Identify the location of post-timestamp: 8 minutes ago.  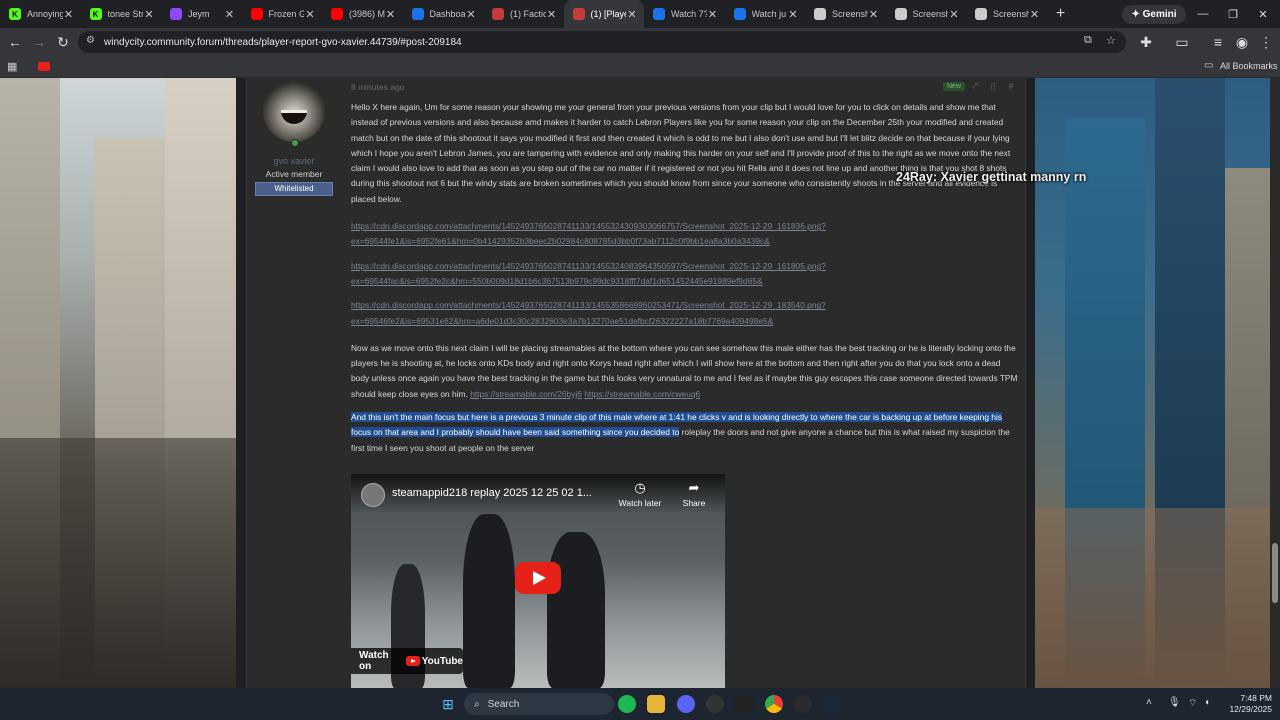
(377, 87).